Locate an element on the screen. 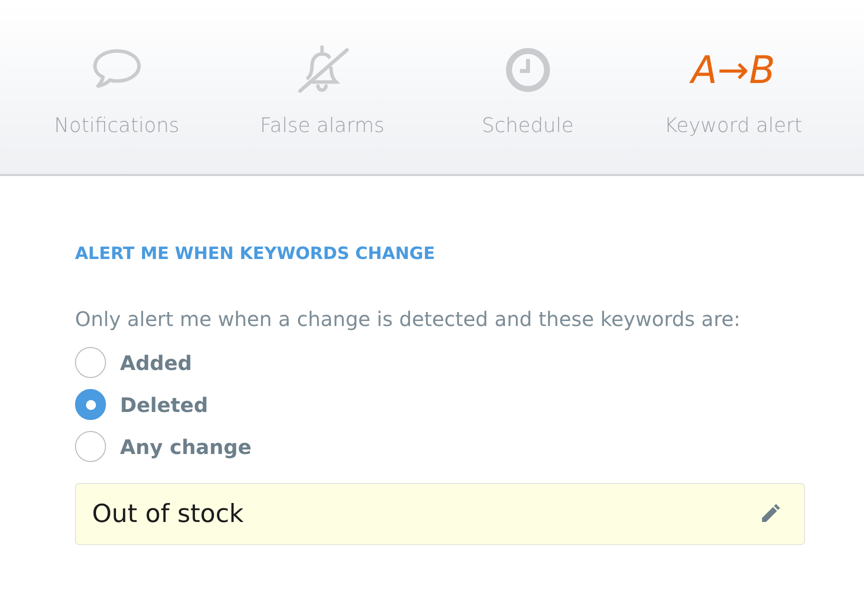  keyword-field: Out of stock is located at coordinates (440, 513).